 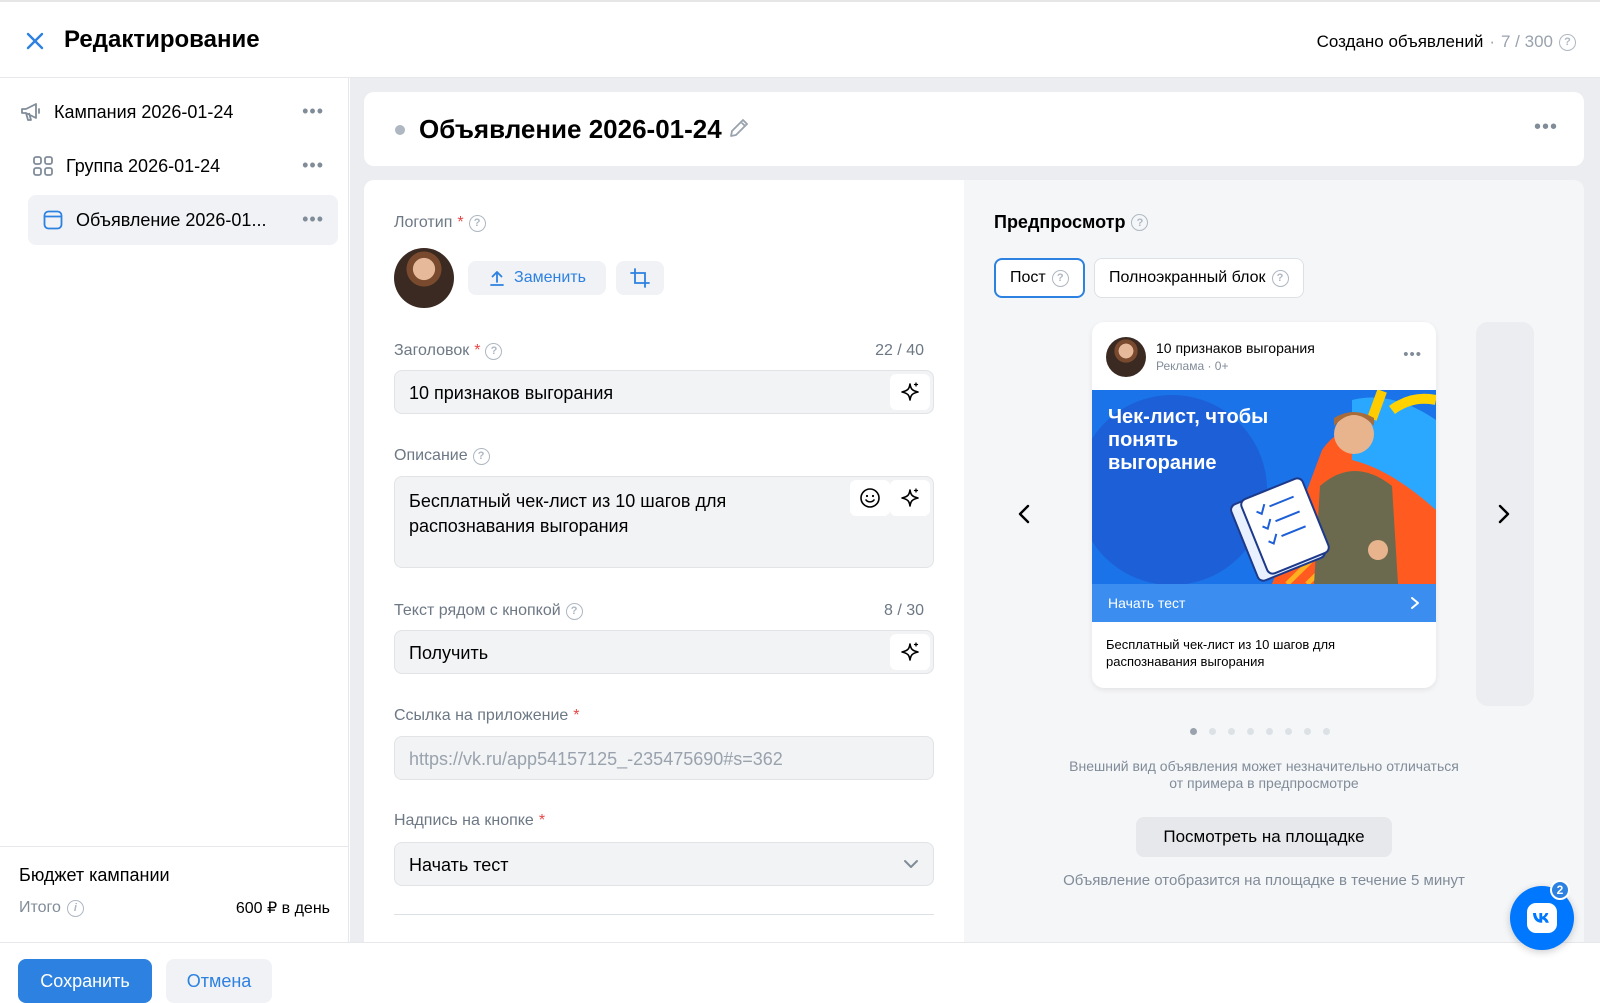 What do you see at coordinates (31, 112) in the screenshot?
I see `megaphone-icon` at bounding box center [31, 112].